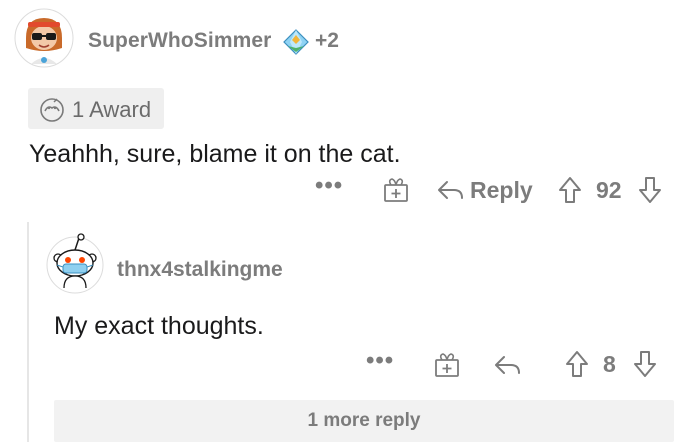 This screenshot has height=442, width=700. What do you see at coordinates (179, 41) in the screenshot?
I see `comment-author: SuperWhoSimmer` at bounding box center [179, 41].